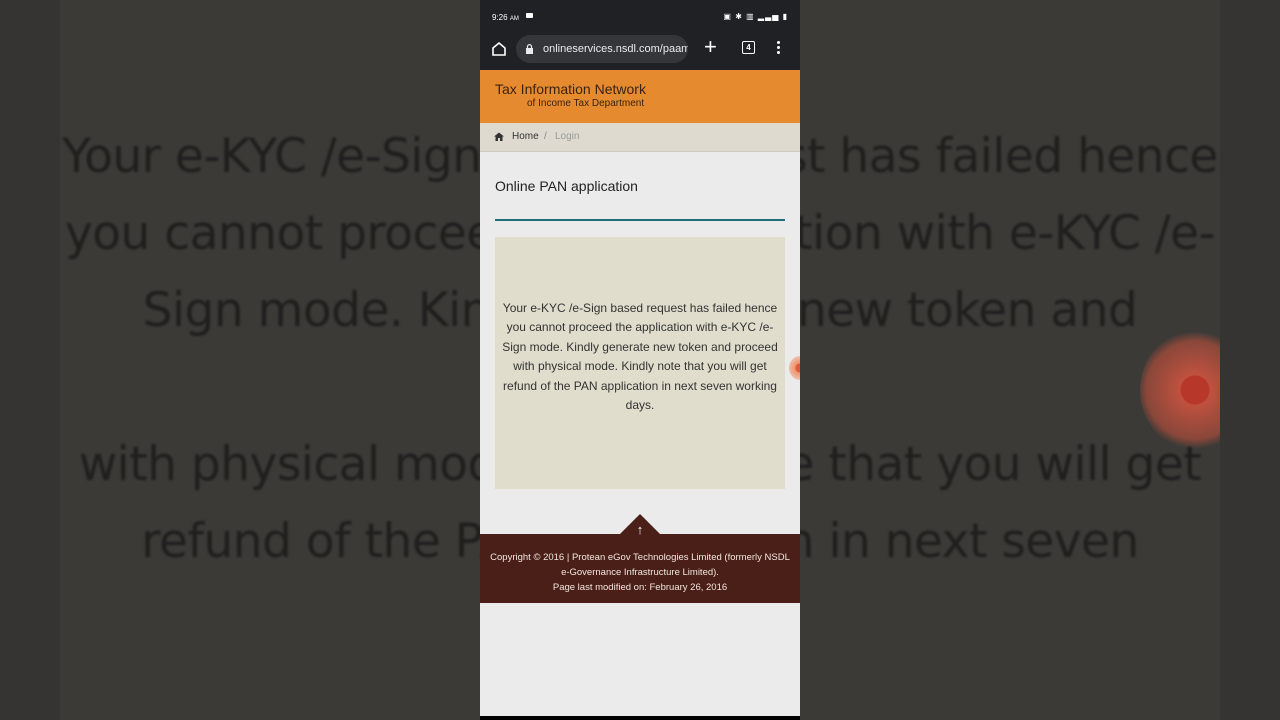 The width and height of the screenshot is (1280, 720). Describe the element at coordinates (755, 16) in the screenshot. I see `status-icons: ▣ ✱ ▥ ▂▃▅ ▮` at that location.